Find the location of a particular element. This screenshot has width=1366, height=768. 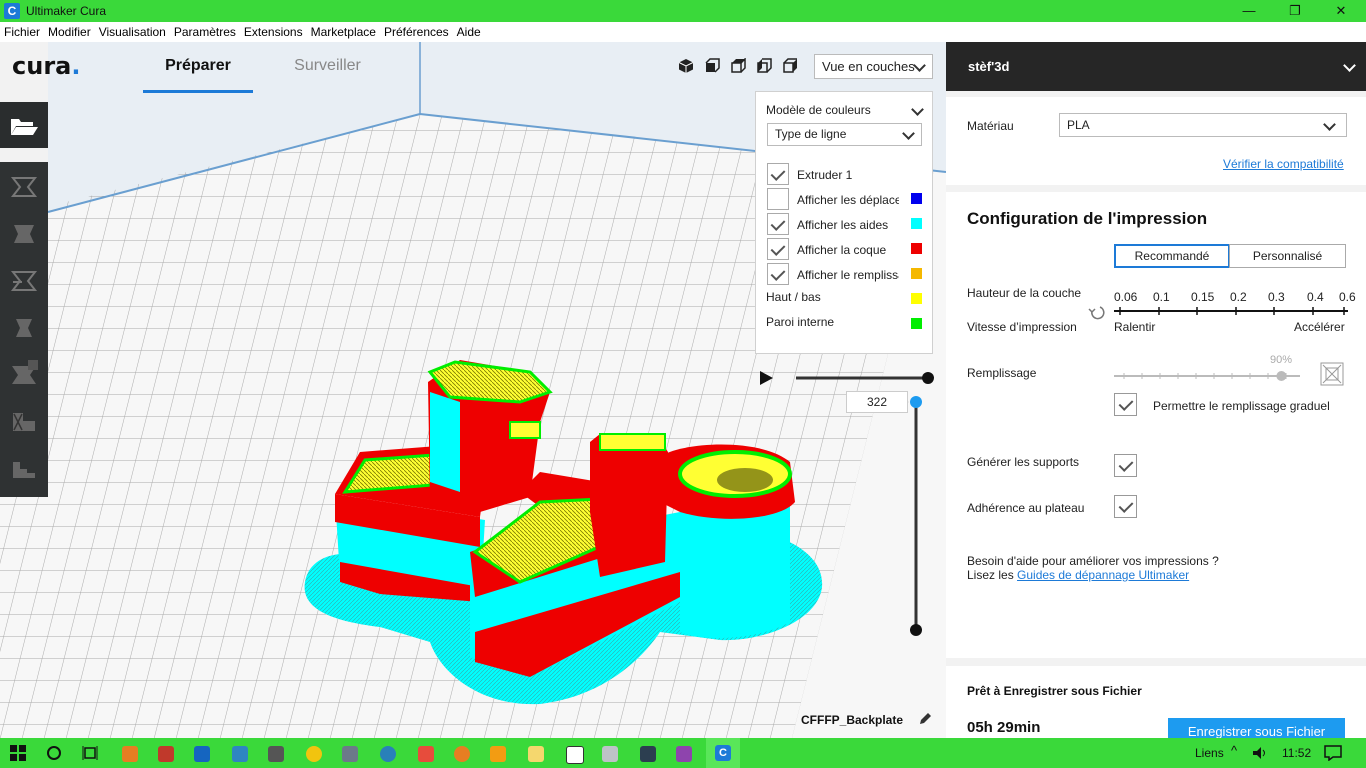

layer-tool-button is located at coordinates (24, 469).